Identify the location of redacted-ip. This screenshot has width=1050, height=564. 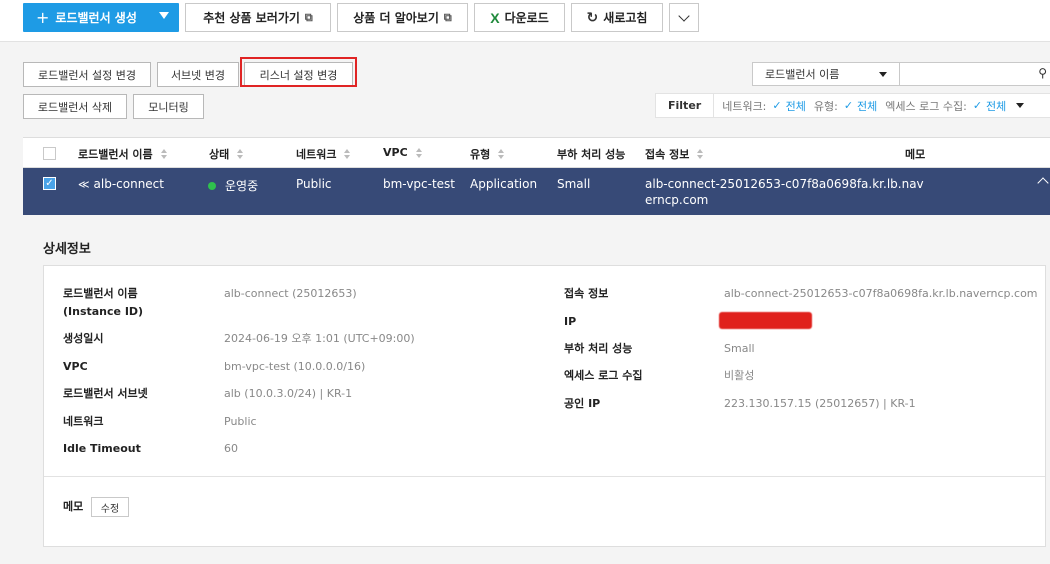
(765, 320).